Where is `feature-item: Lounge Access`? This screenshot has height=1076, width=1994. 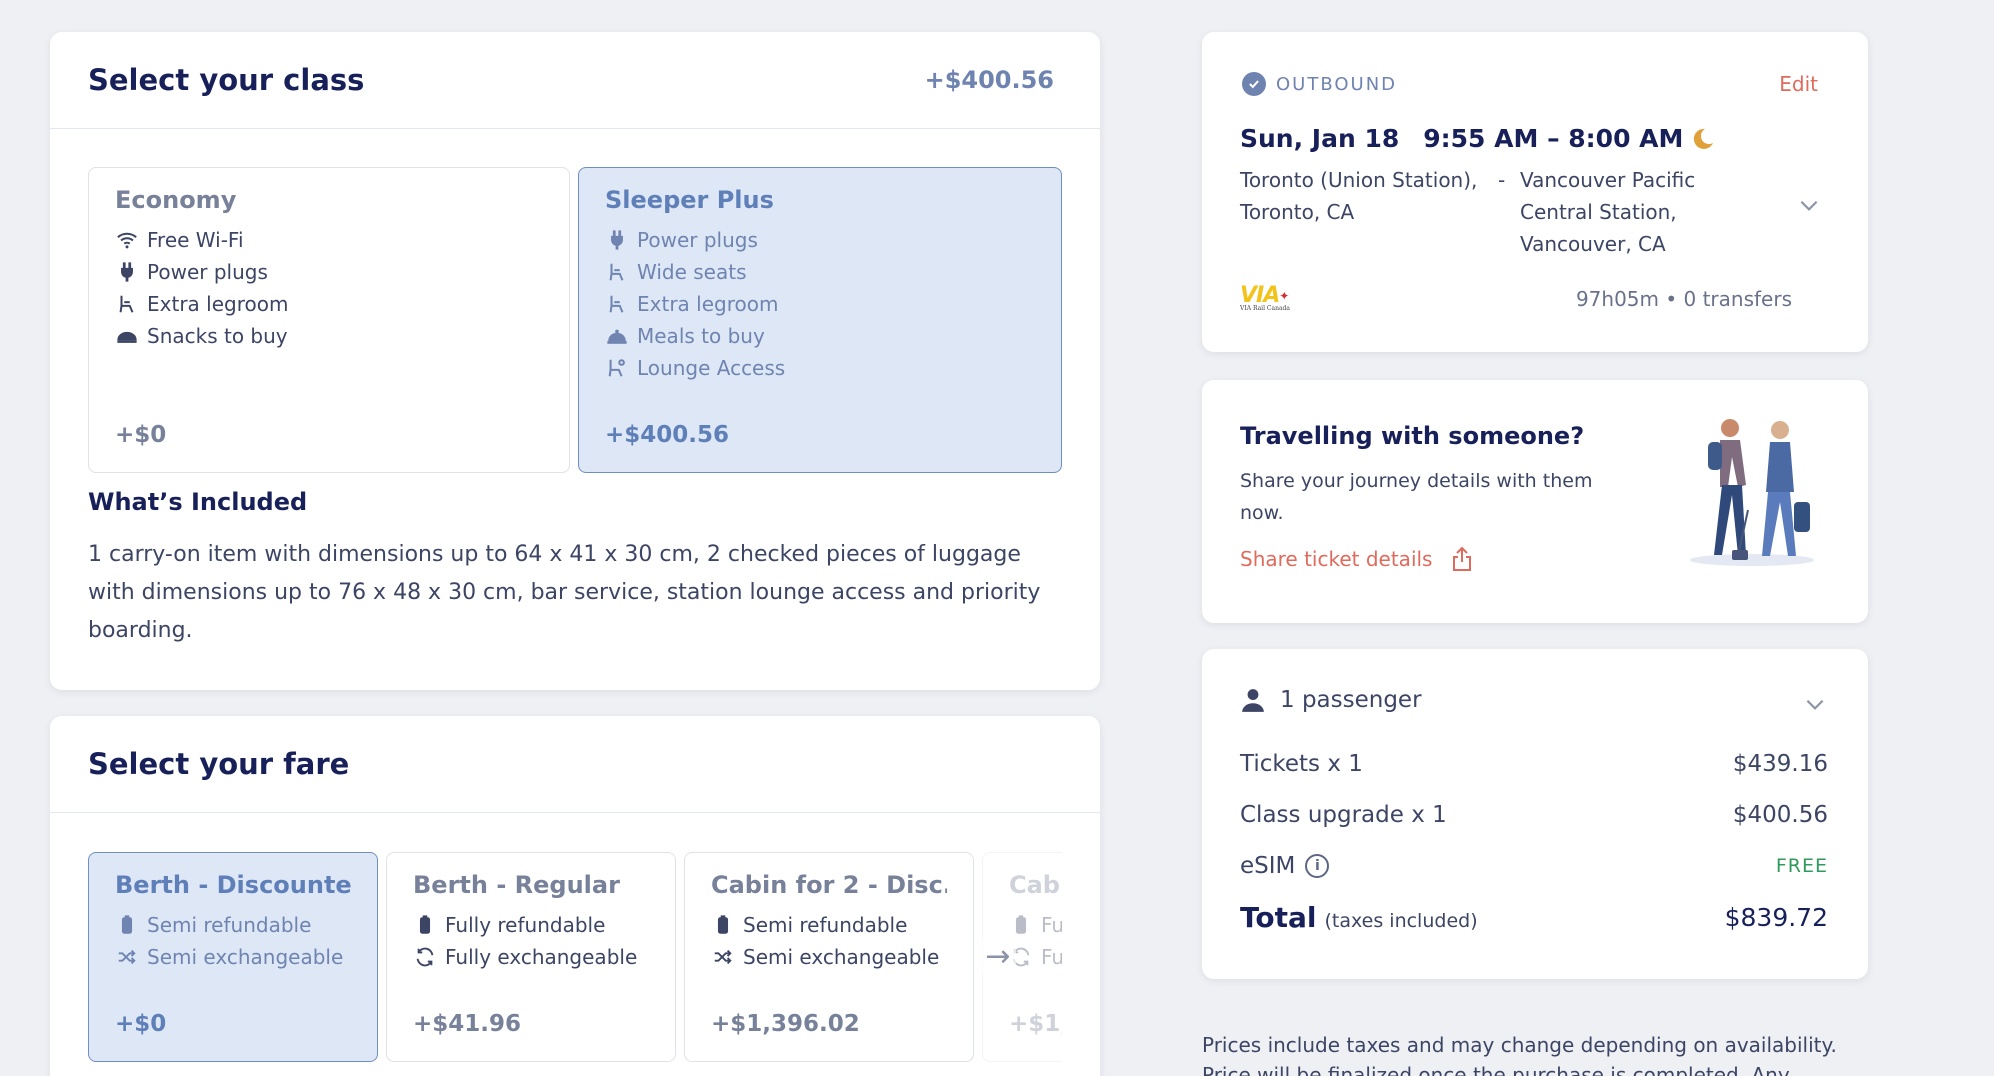
feature-item: Lounge Access is located at coordinates (820, 368).